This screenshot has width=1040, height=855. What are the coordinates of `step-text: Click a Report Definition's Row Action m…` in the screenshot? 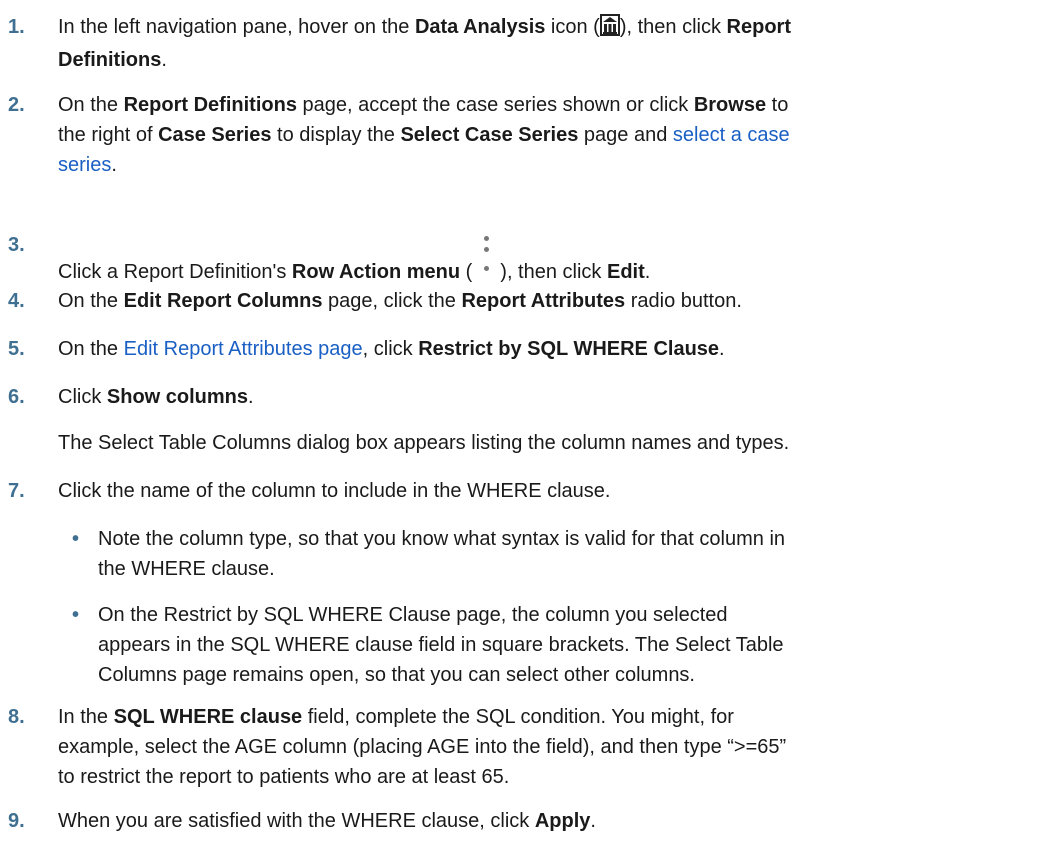 It's located at (545, 258).